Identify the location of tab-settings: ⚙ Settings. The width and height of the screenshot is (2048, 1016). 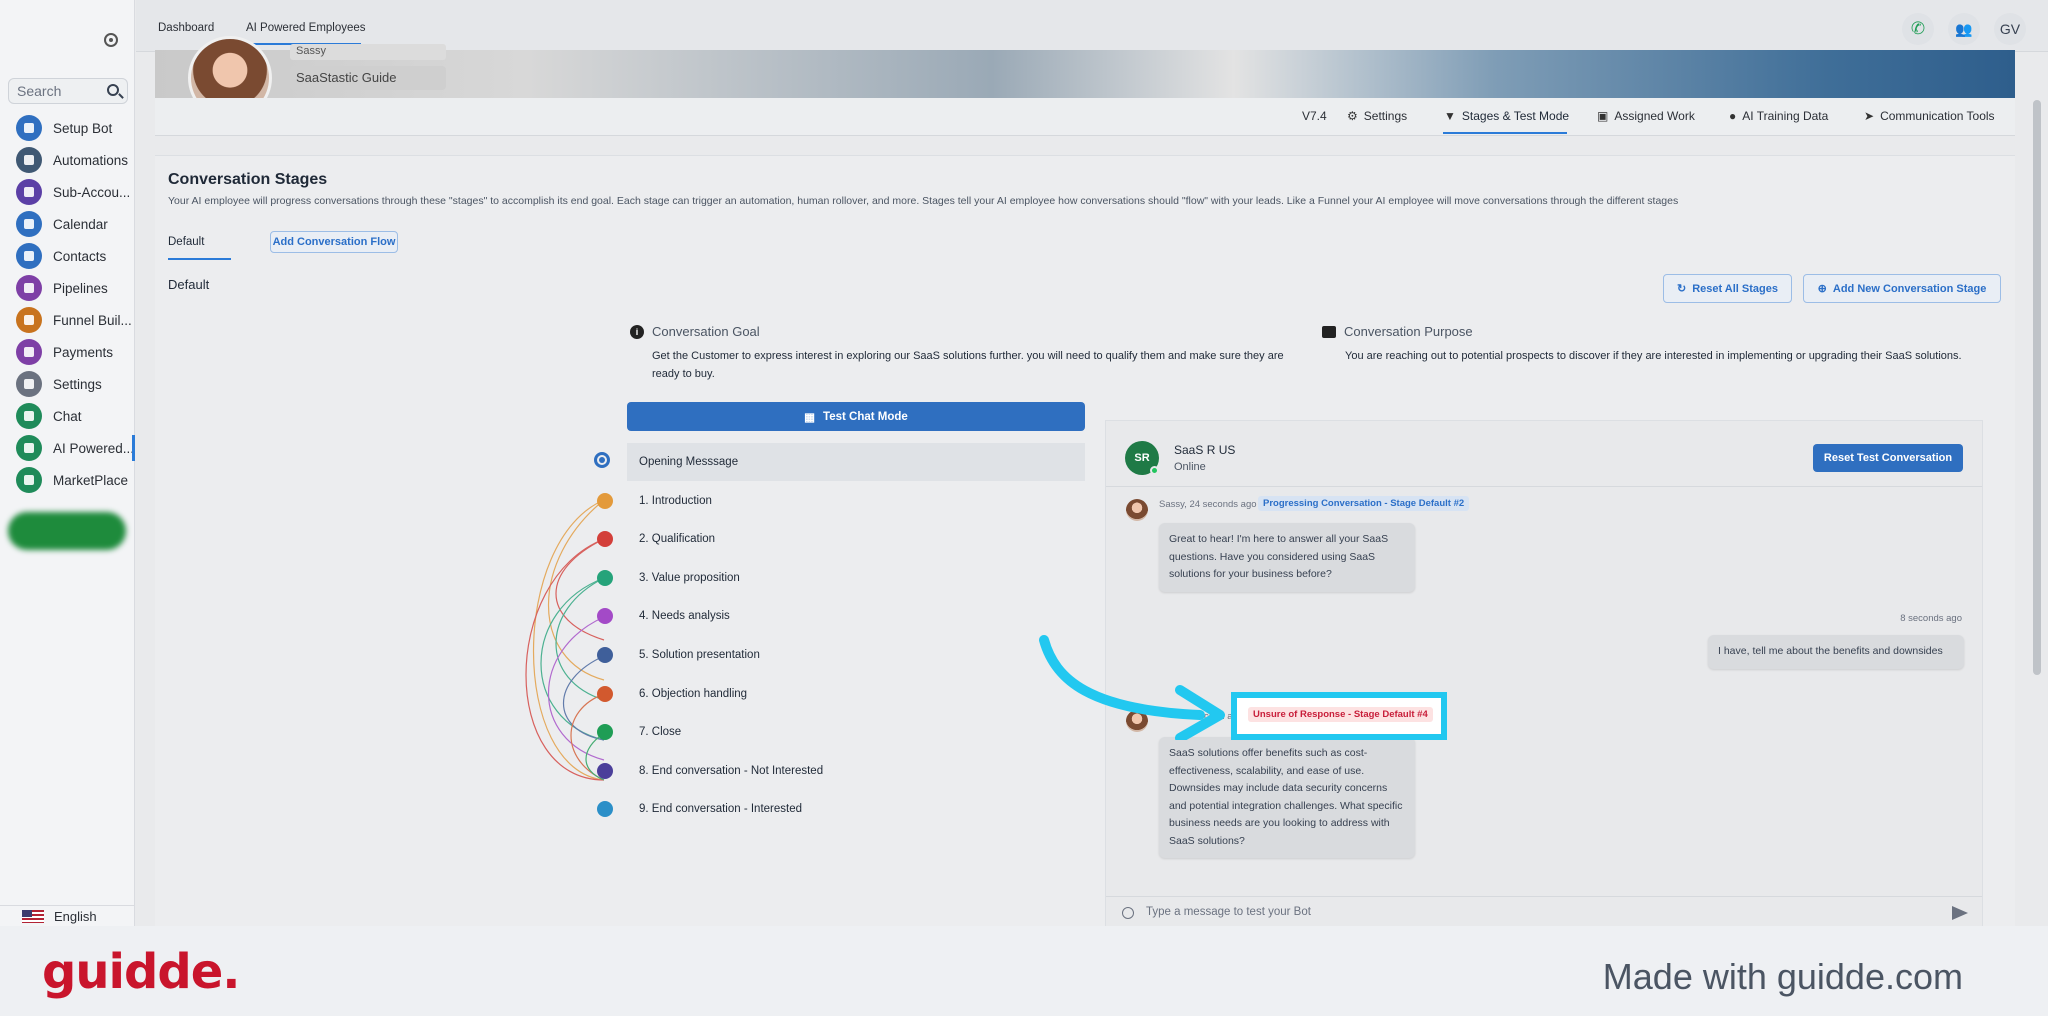
(1377, 116).